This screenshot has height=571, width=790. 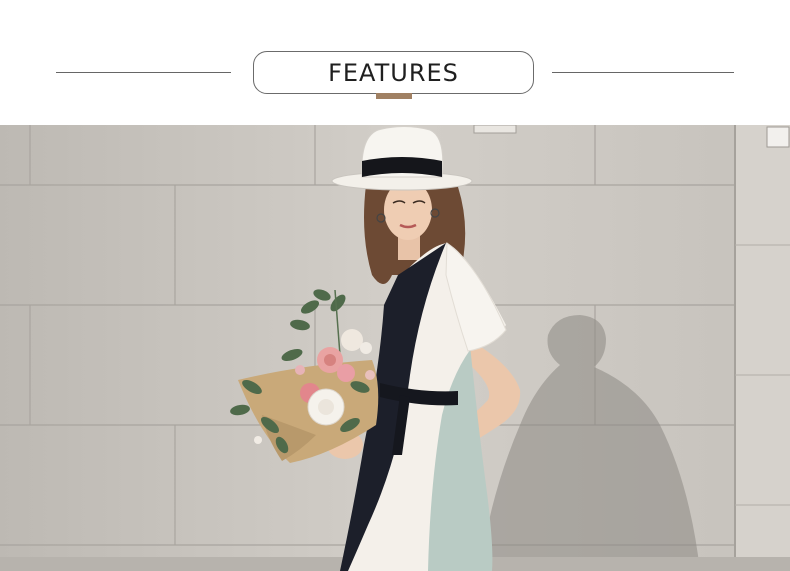 What do you see at coordinates (143, 72) in the screenshot?
I see `left-divider-line` at bounding box center [143, 72].